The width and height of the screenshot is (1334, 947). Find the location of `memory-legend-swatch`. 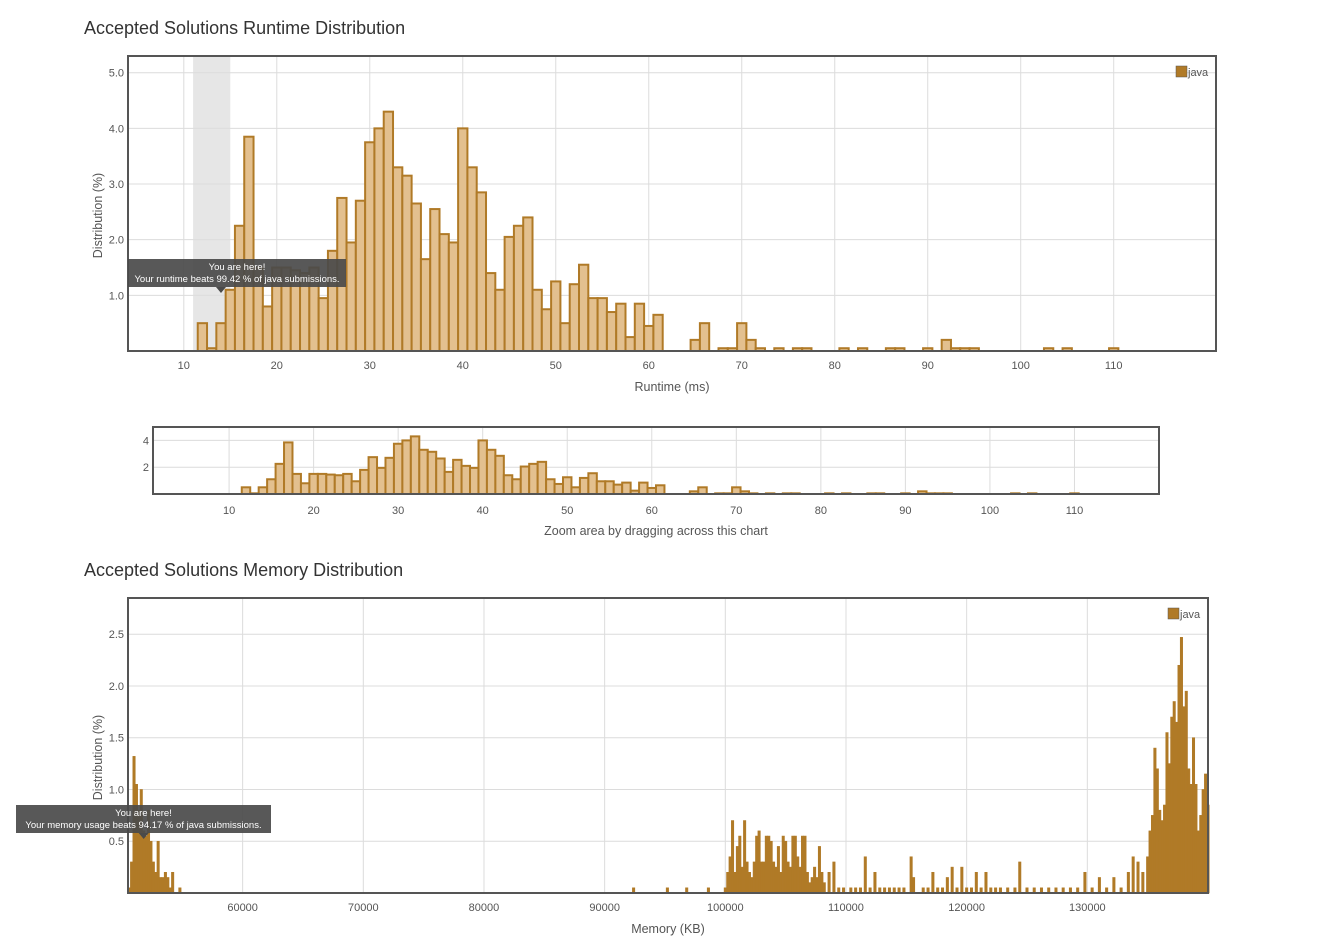

memory-legend-swatch is located at coordinates (1173, 613).